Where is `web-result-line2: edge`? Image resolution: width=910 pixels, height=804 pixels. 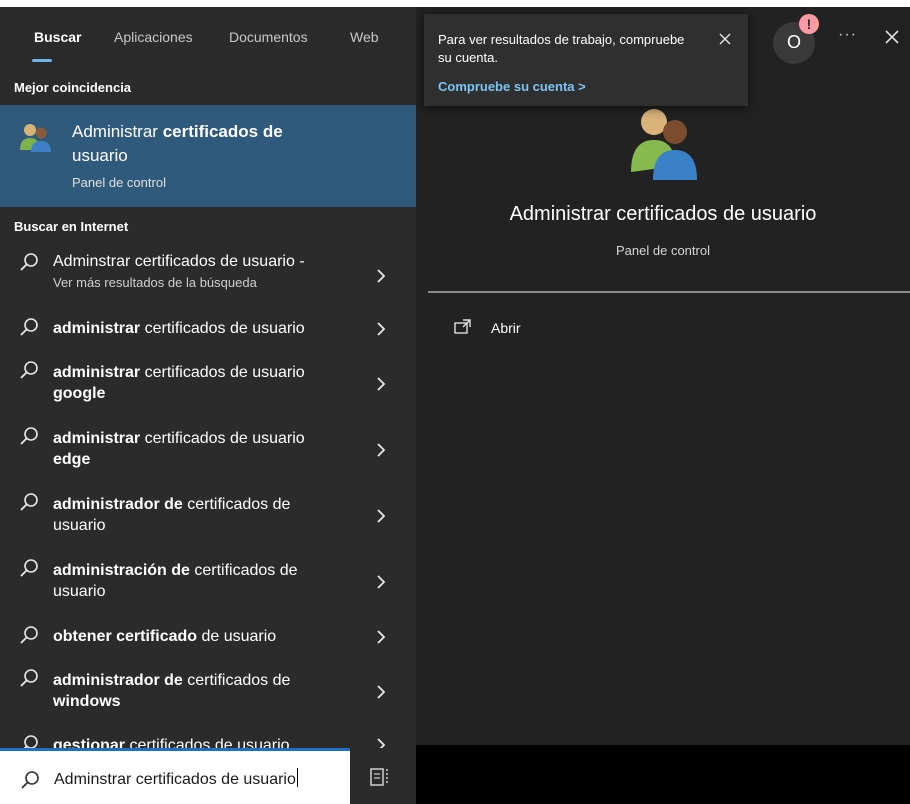
web-result-line2: edge is located at coordinates (72, 459).